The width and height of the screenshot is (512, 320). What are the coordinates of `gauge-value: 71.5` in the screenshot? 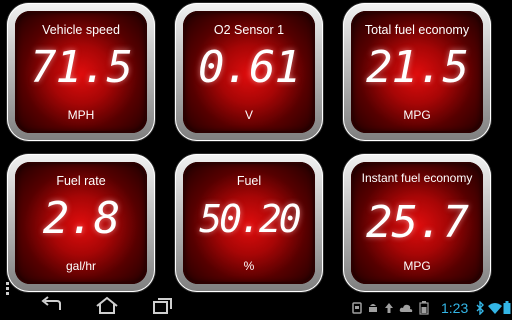 It's located at (81, 67).